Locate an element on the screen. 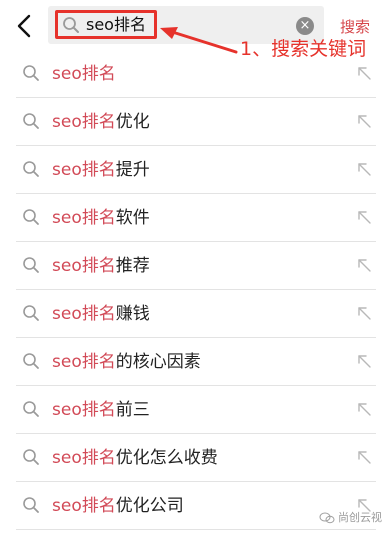 The width and height of the screenshot is (392, 535). suggestion-label: seo排名的核心因素 is located at coordinates (126, 362).